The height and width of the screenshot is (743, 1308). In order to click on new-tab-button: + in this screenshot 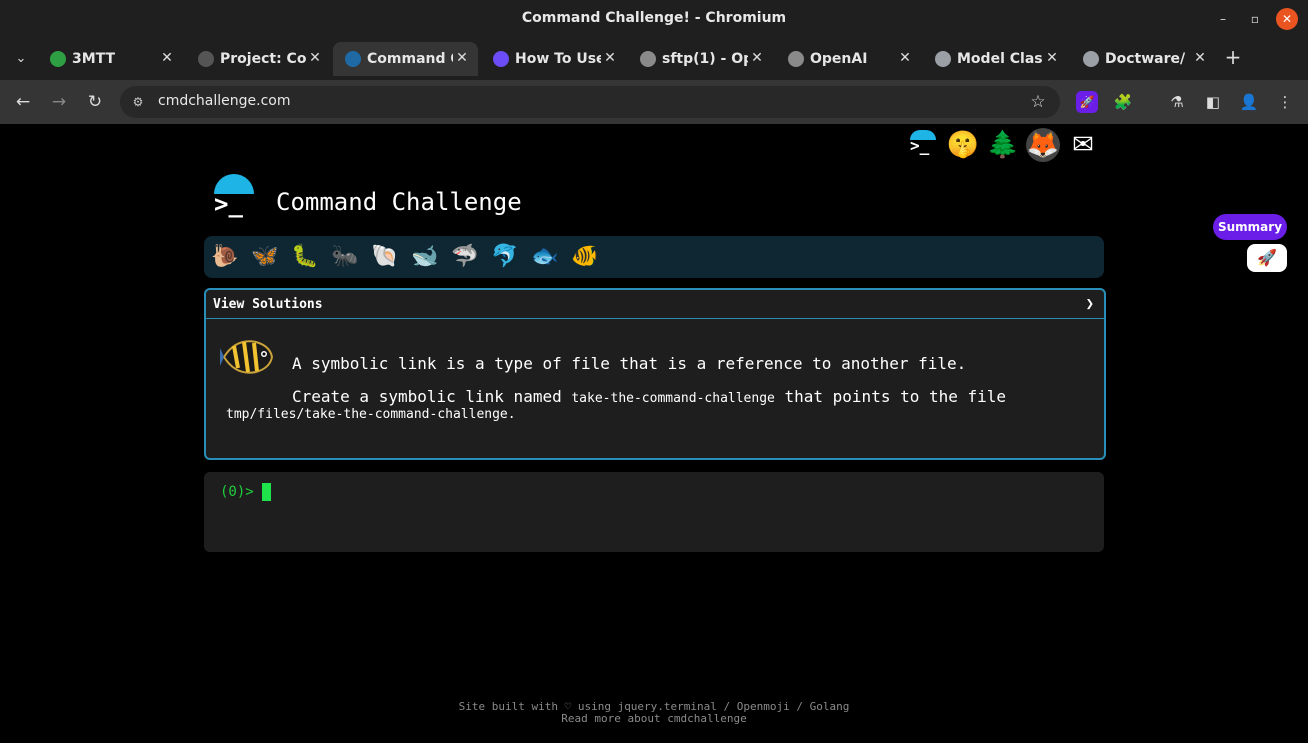, I will do `click(1233, 57)`.